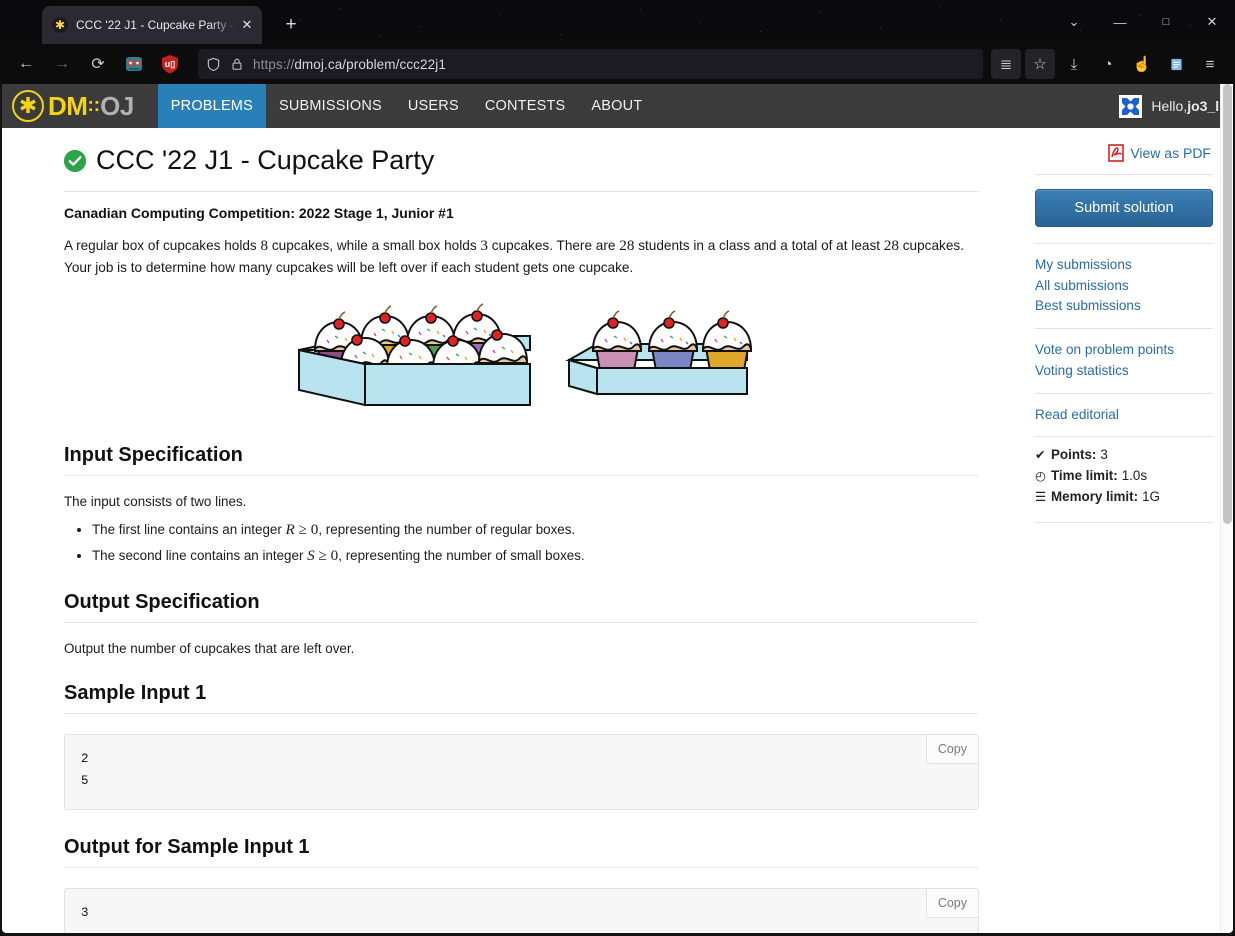 The height and width of the screenshot is (936, 1235). I want to click on voting-links-group: Vote on problem points Voting statistics, so click(1124, 360).